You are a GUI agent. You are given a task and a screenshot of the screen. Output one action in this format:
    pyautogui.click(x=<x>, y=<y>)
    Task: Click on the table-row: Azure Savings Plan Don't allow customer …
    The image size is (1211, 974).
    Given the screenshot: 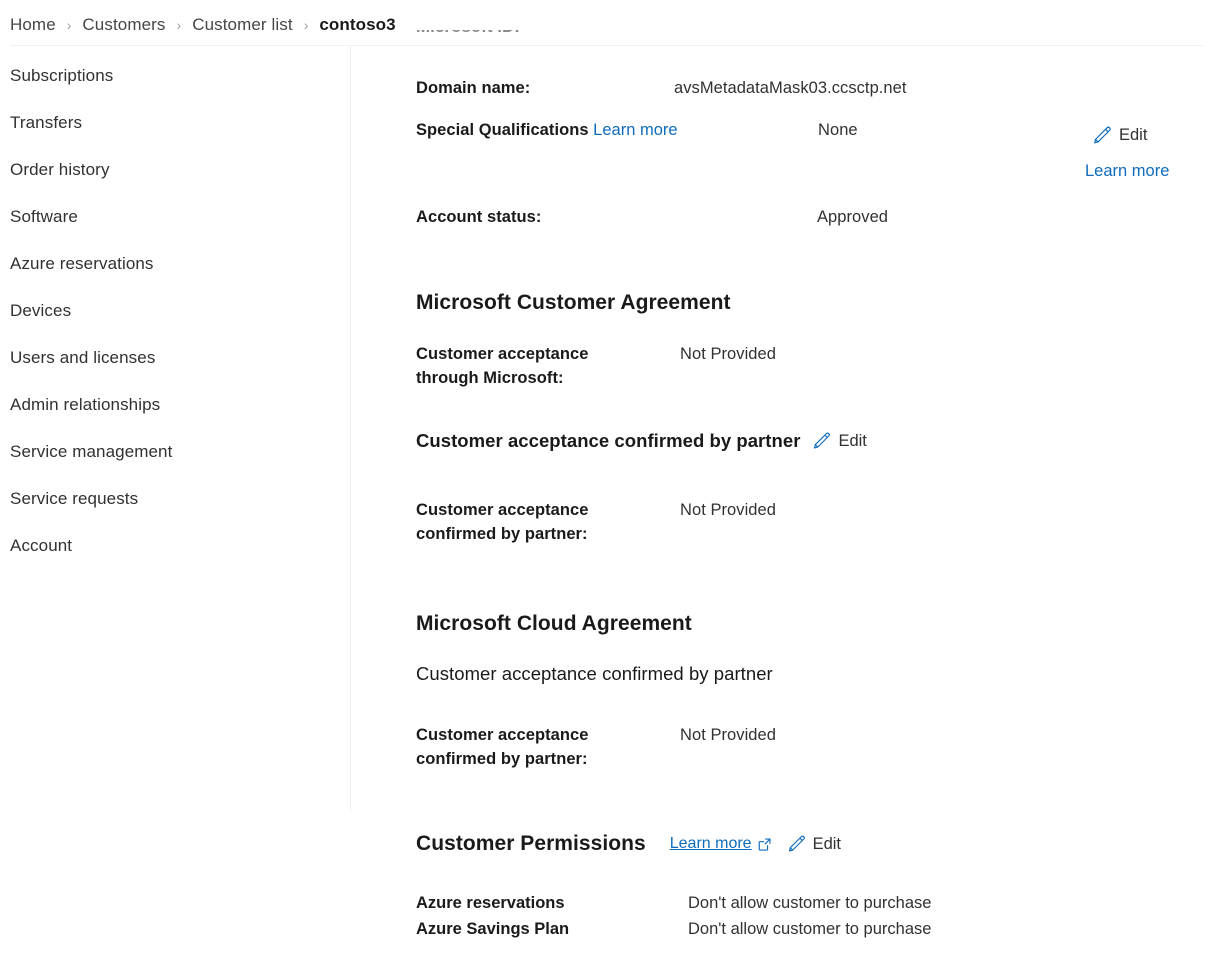 What is the action you would take?
    pyautogui.click(x=673, y=929)
    